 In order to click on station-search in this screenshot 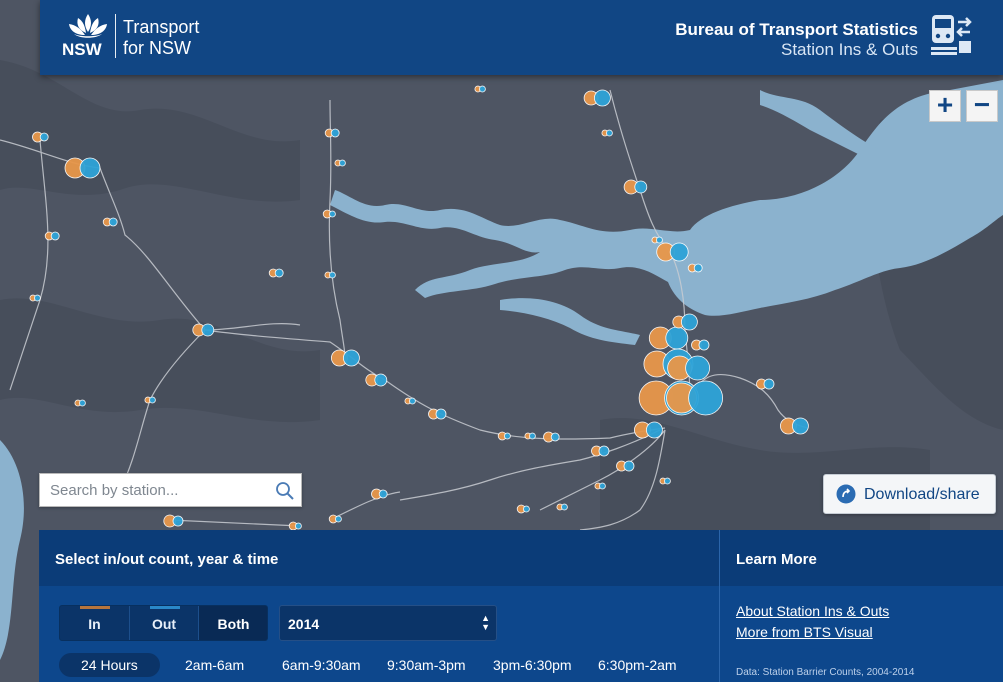, I will do `click(170, 490)`.